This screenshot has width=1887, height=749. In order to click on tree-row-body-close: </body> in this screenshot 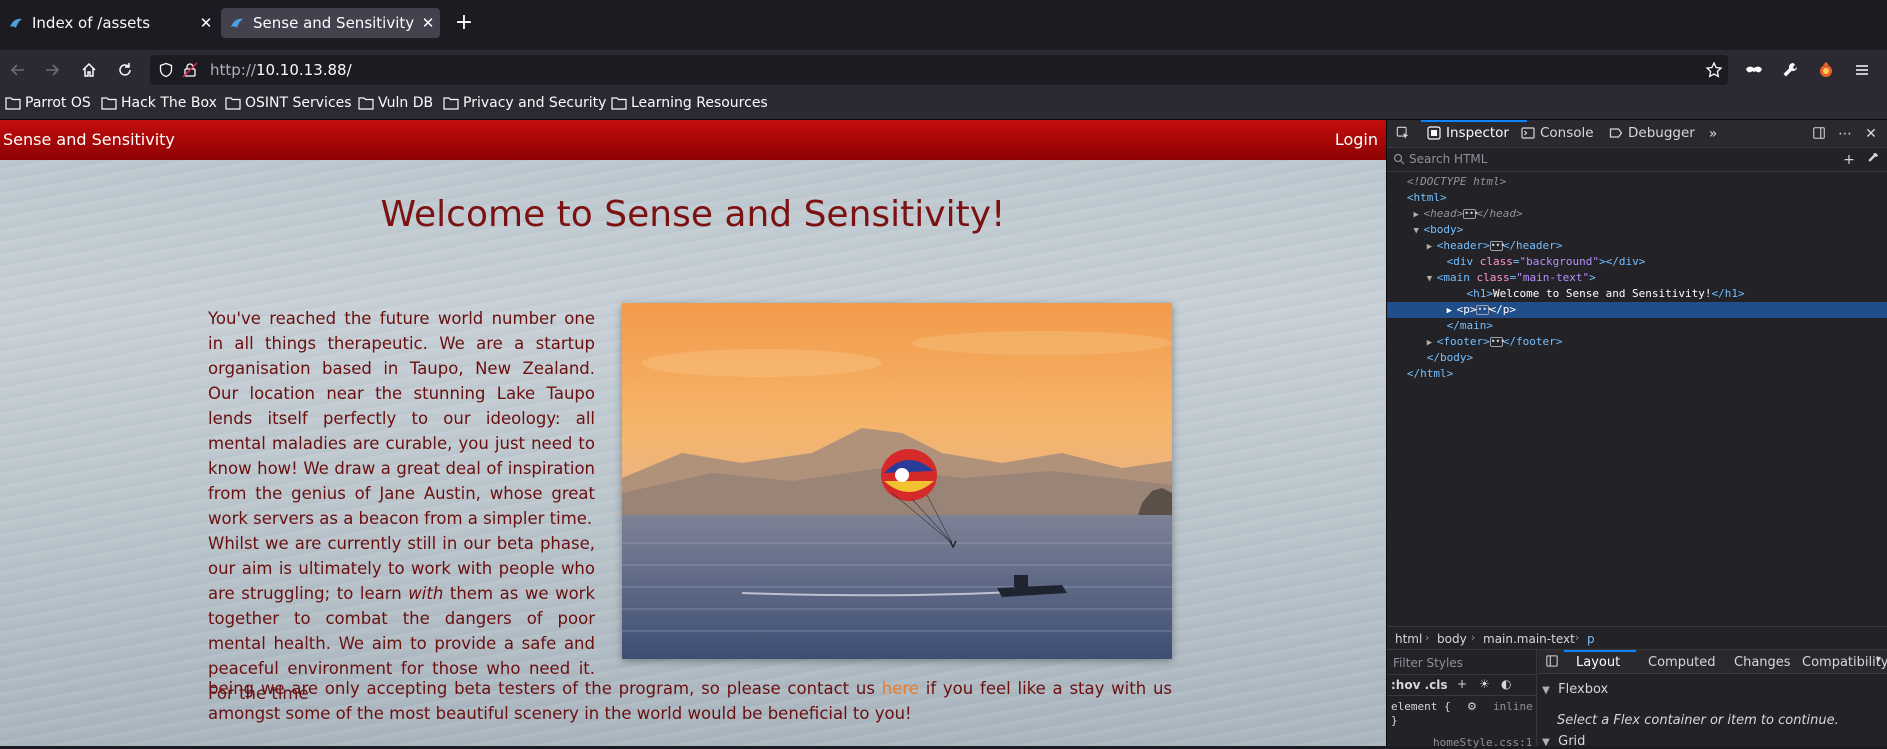, I will do `click(1637, 358)`.